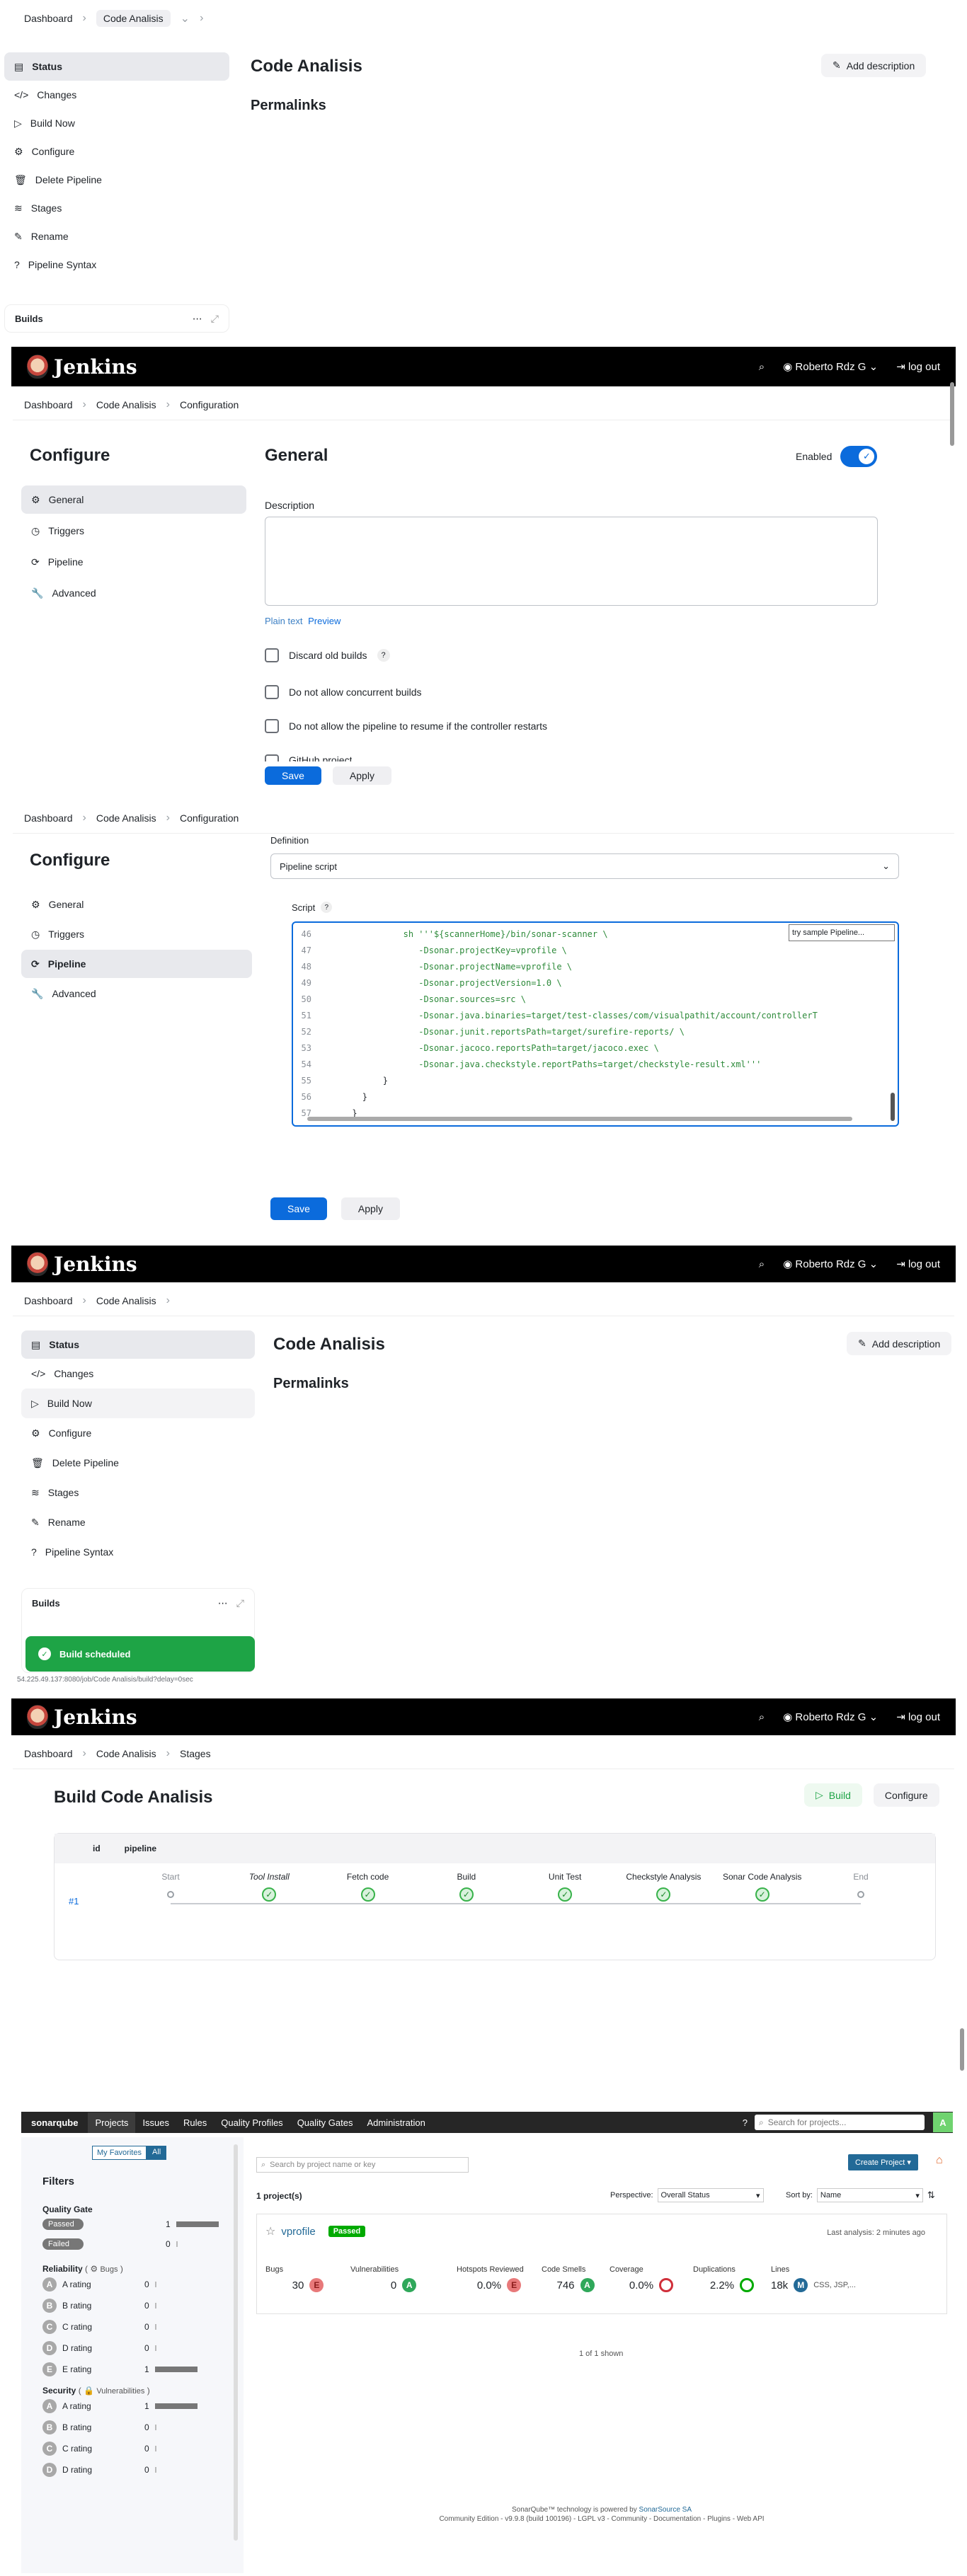  Describe the element at coordinates (156, 2153) in the screenshot. I see `all-button: All` at that location.